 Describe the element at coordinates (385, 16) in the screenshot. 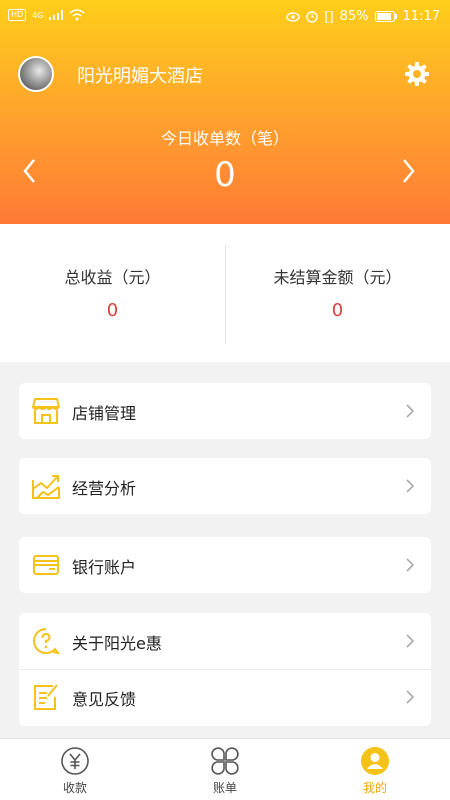

I see `battery-icon` at that location.